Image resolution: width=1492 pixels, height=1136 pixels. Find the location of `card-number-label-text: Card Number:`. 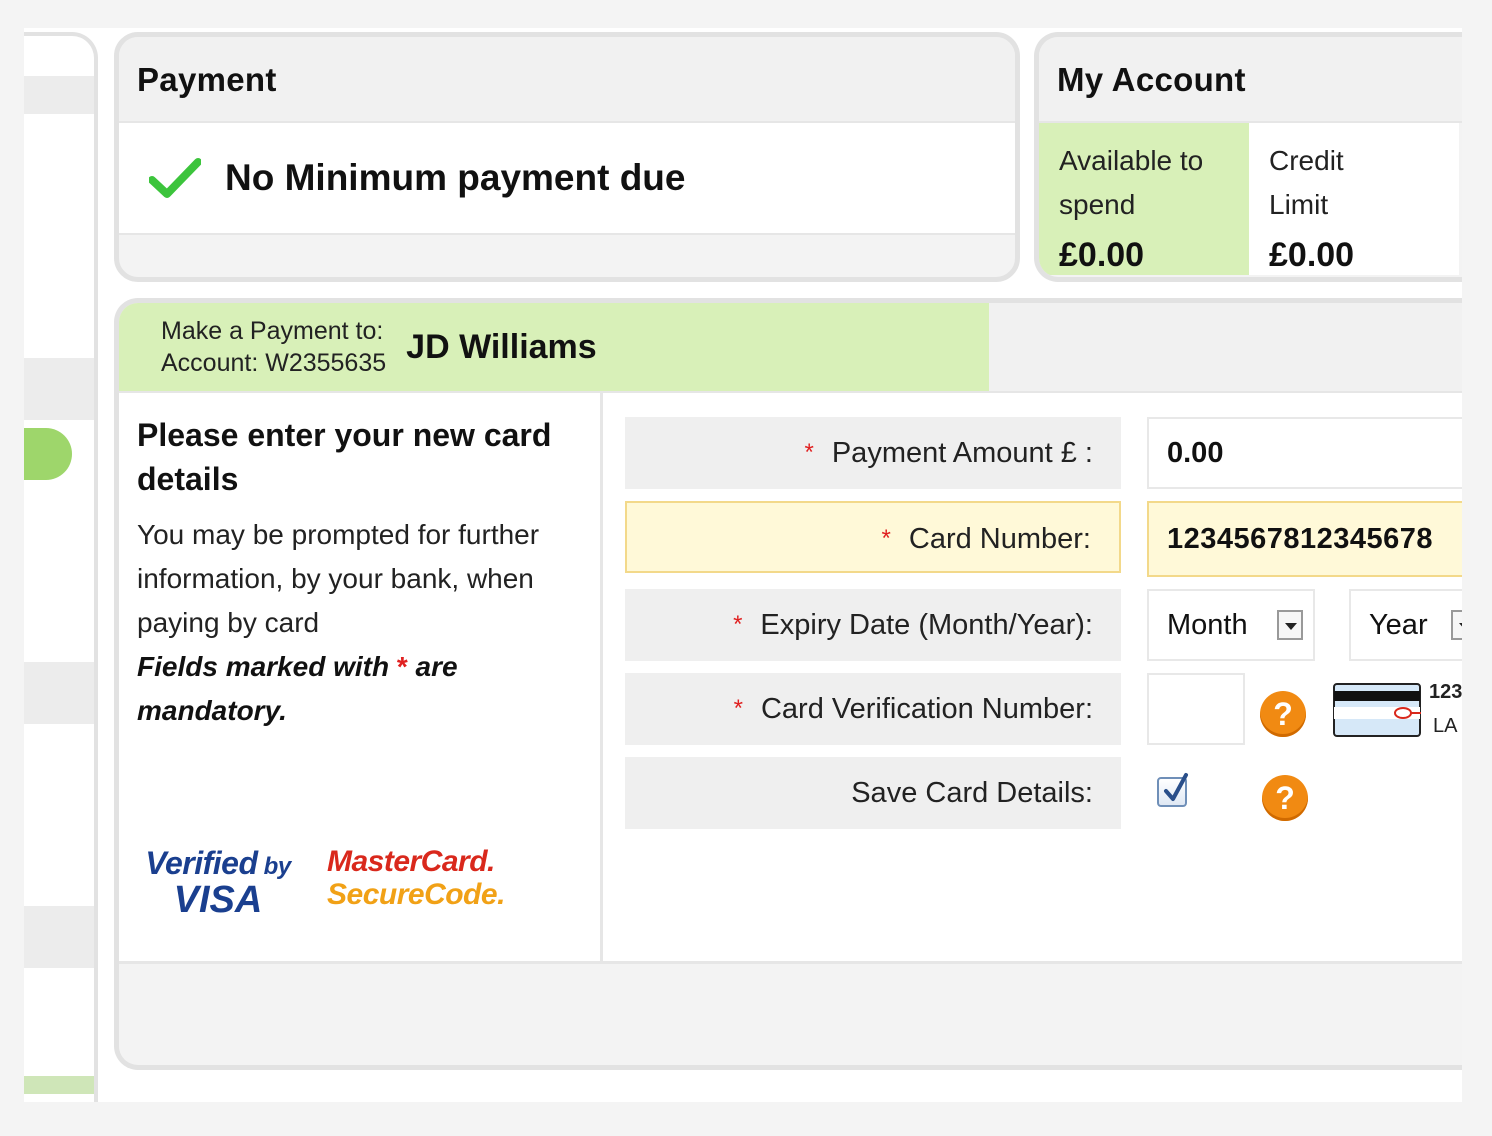

card-number-label-text: Card Number: is located at coordinates (999, 539).